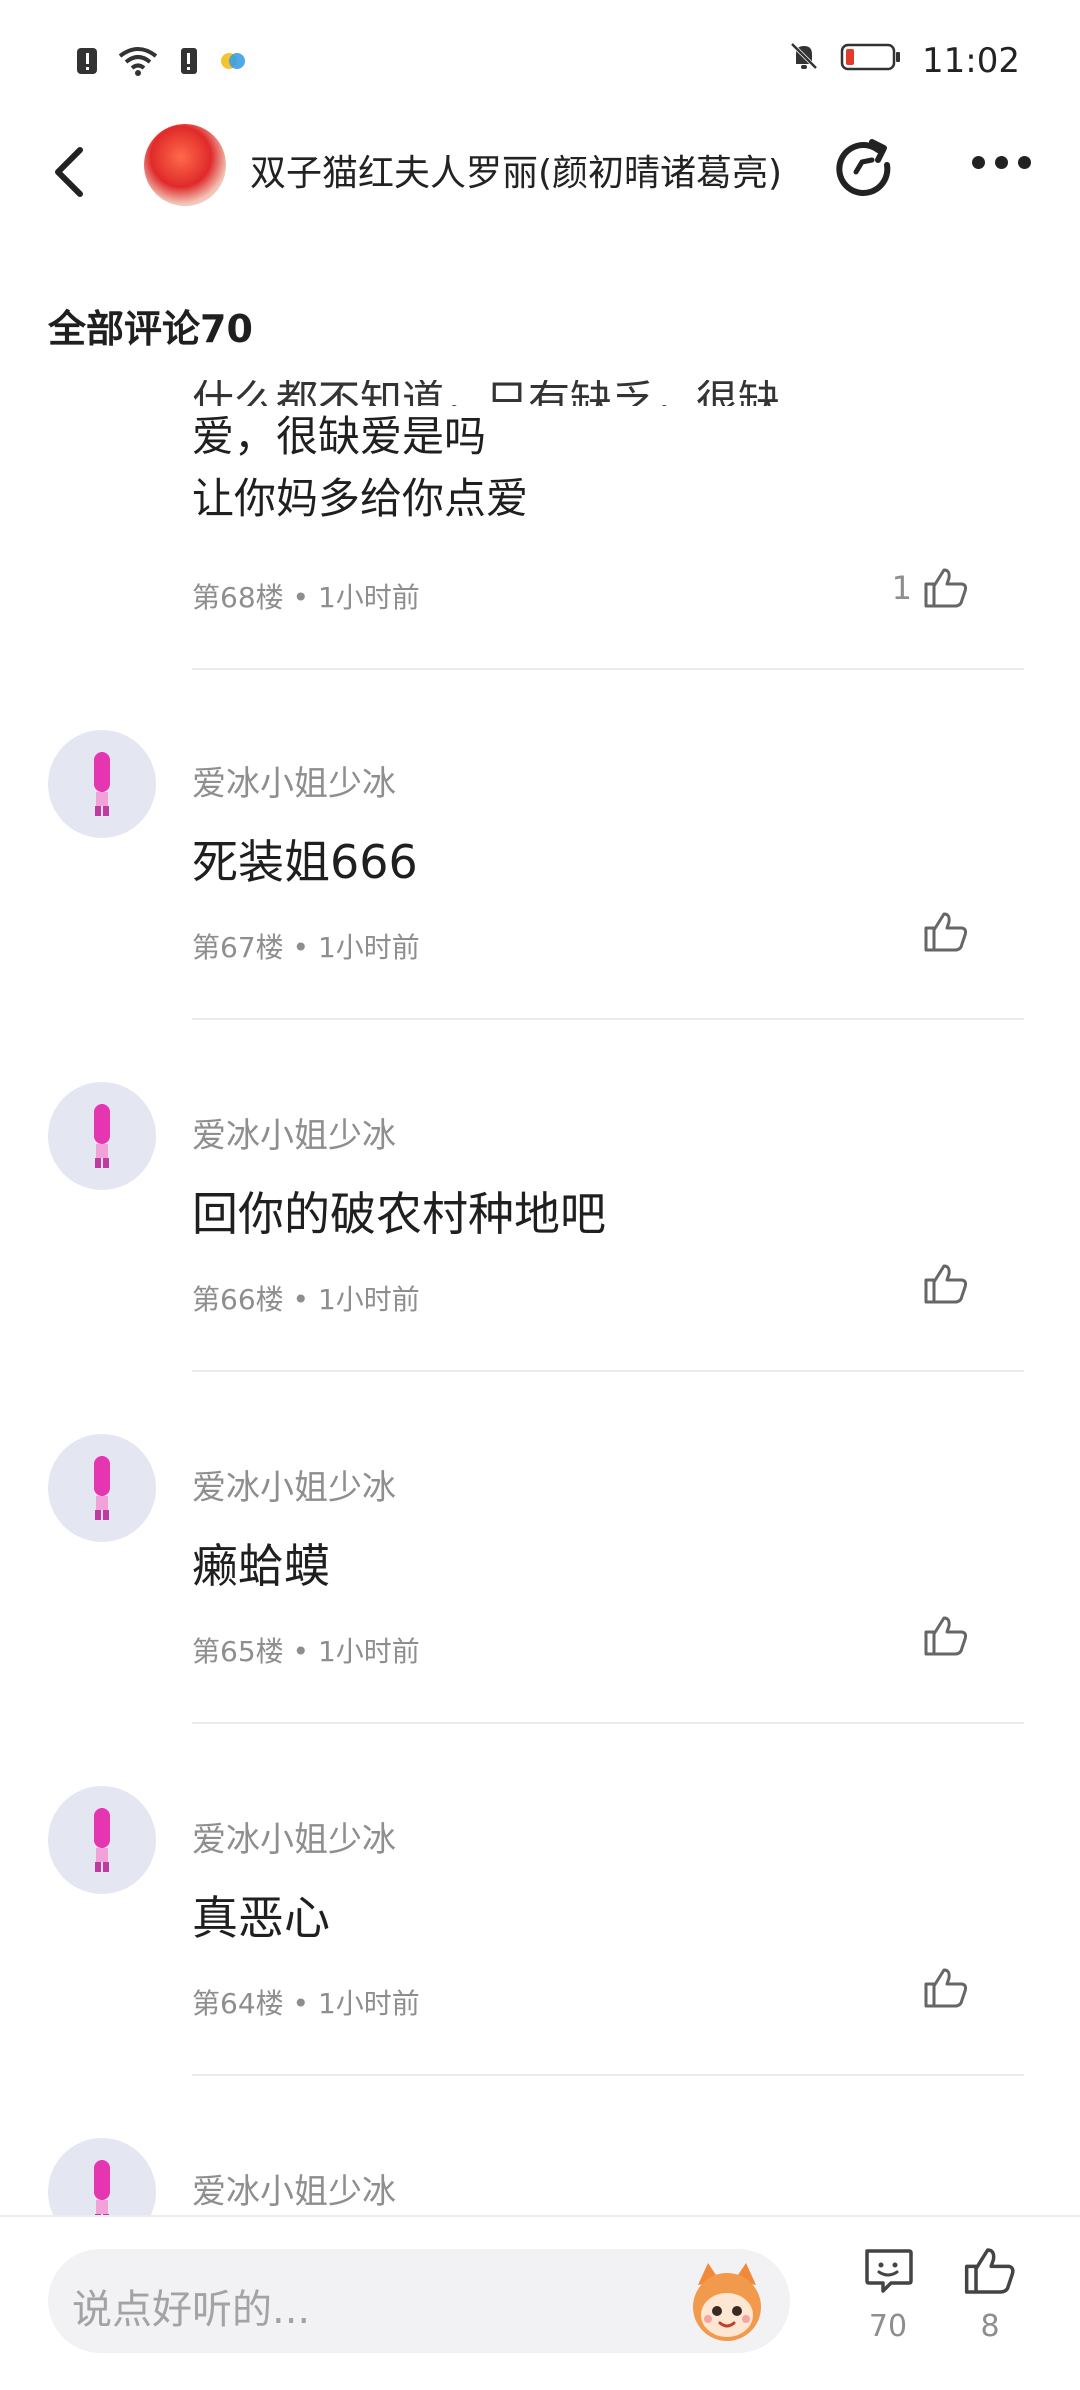  I want to click on comment-count: 70, so click(888, 2326).